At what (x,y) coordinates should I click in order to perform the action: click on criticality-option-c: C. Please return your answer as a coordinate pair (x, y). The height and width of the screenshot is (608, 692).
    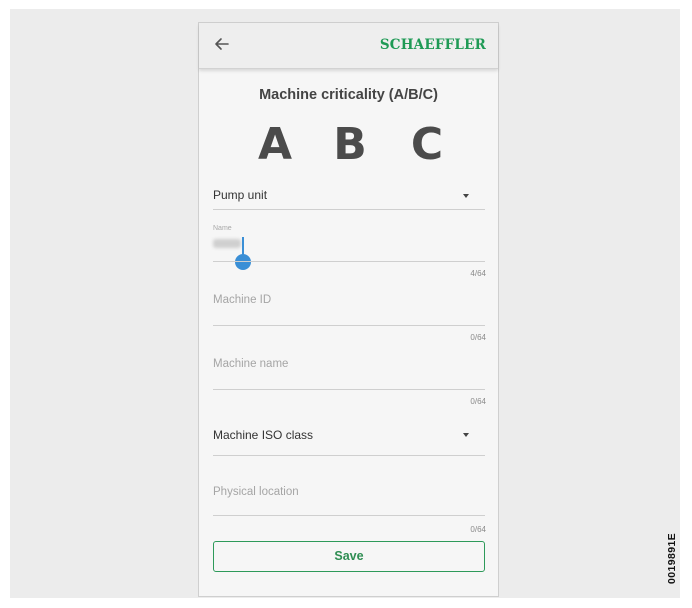
    Looking at the image, I should click on (427, 144).